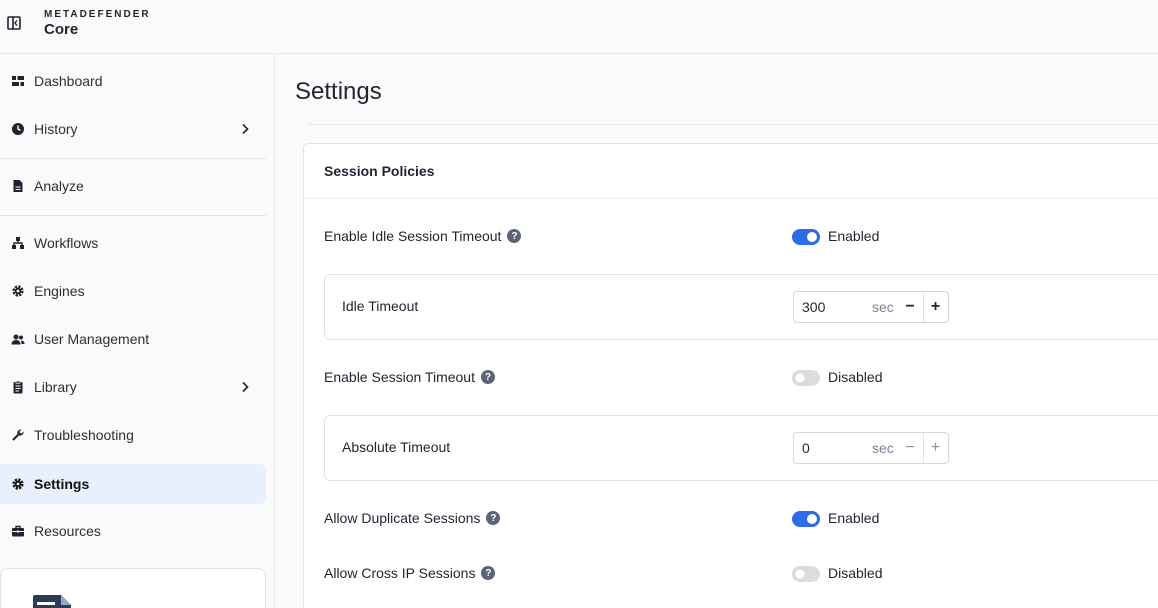 The image size is (1158, 608). What do you see at coordinates (133, 588) in the screenshot?
I see `sidebar-promo-card` at bounding box center [133, 588].